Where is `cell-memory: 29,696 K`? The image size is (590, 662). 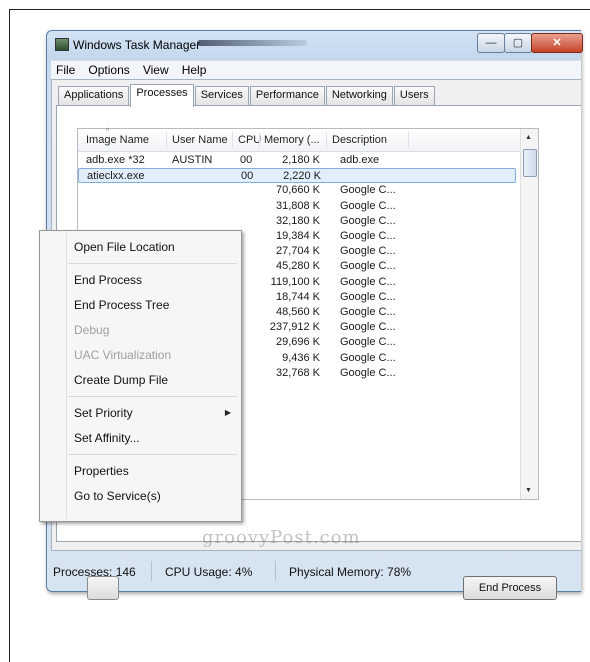
cell-memory: 29,696 K is located at coordinates (297, 342).